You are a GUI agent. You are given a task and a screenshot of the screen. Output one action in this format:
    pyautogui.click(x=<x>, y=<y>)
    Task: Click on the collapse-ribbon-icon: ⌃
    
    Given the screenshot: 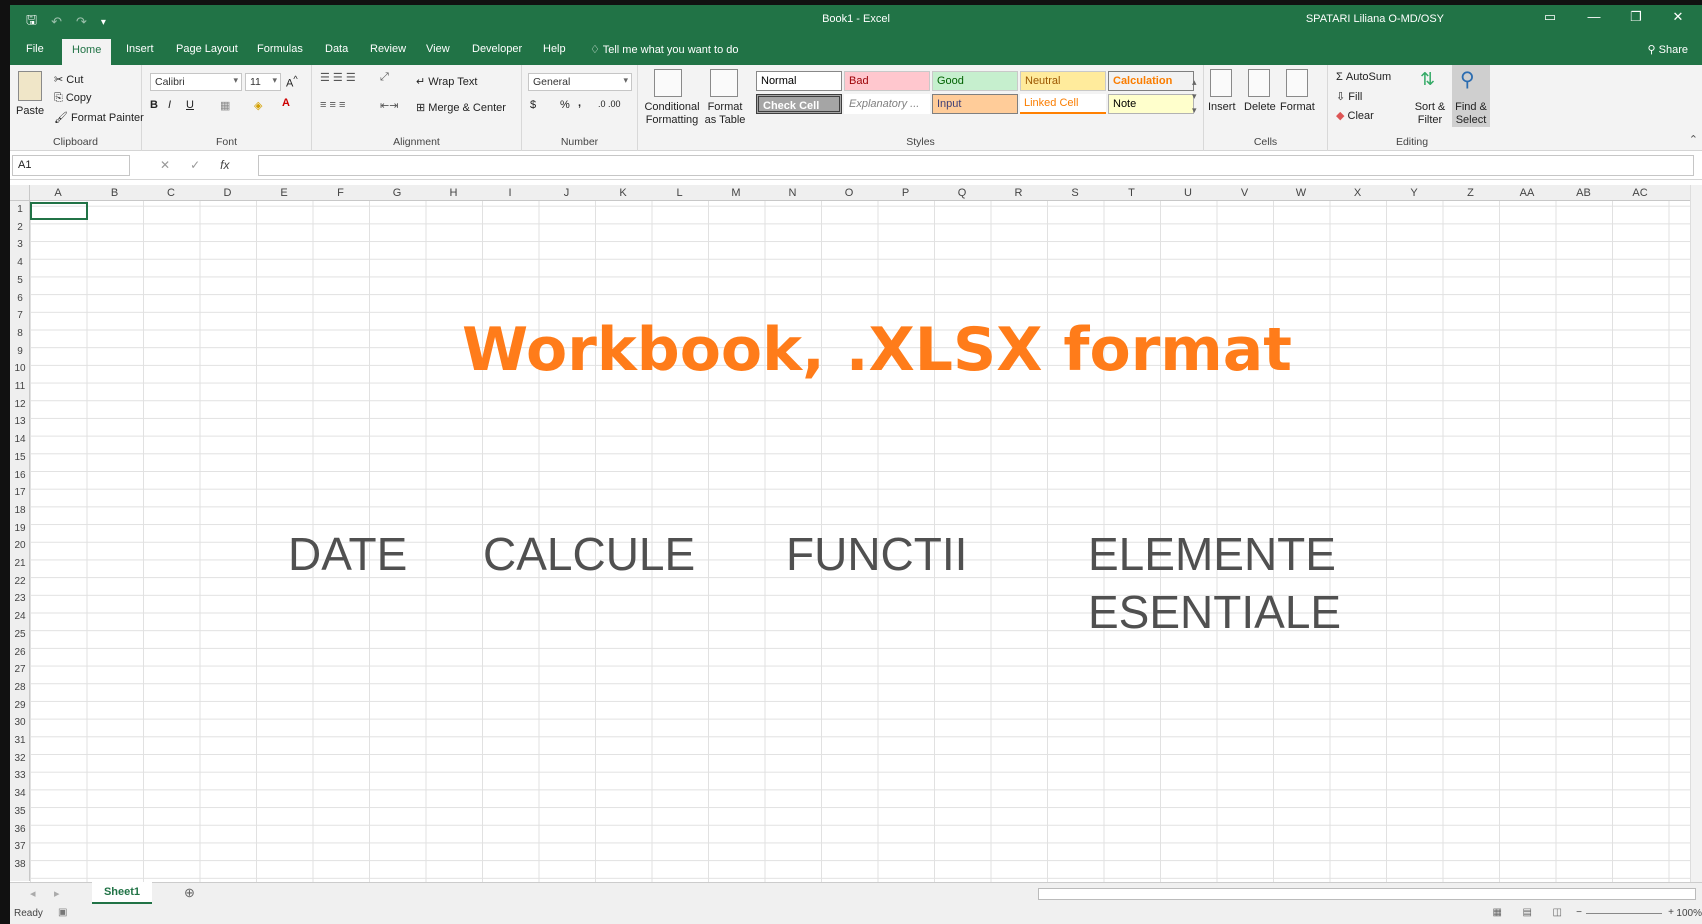 What is the action you would take?
    pyautogui.click(x=1693, y=139)
    